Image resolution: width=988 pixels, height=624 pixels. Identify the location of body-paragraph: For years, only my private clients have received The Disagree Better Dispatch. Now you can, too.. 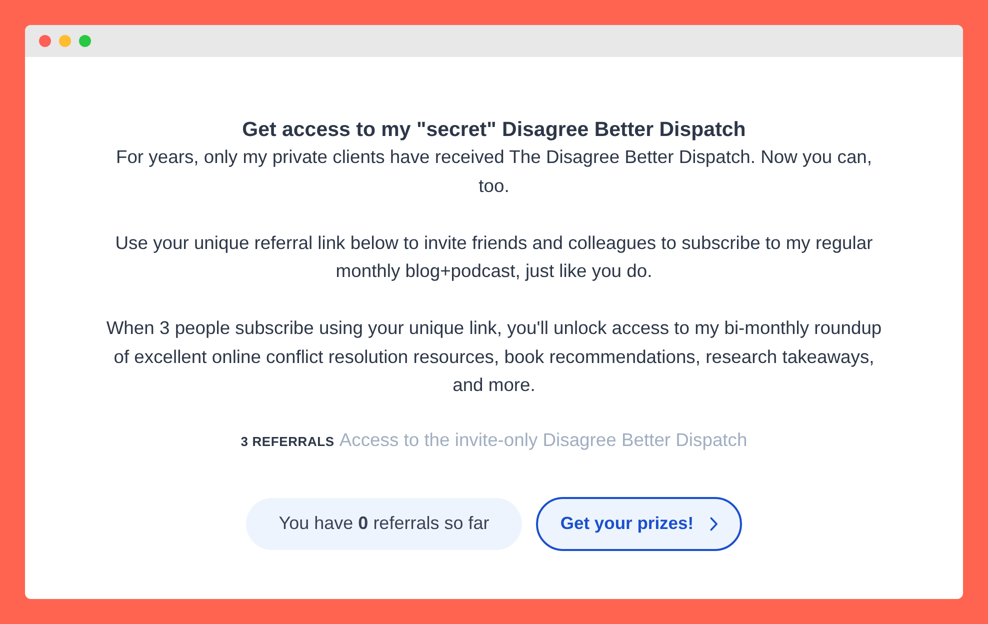
(494, 171).